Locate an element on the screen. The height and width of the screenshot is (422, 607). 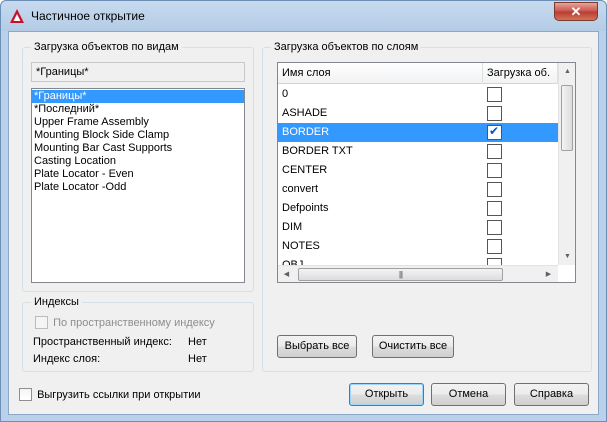
list-item: *Последний* is located at coordinates (138, 109).